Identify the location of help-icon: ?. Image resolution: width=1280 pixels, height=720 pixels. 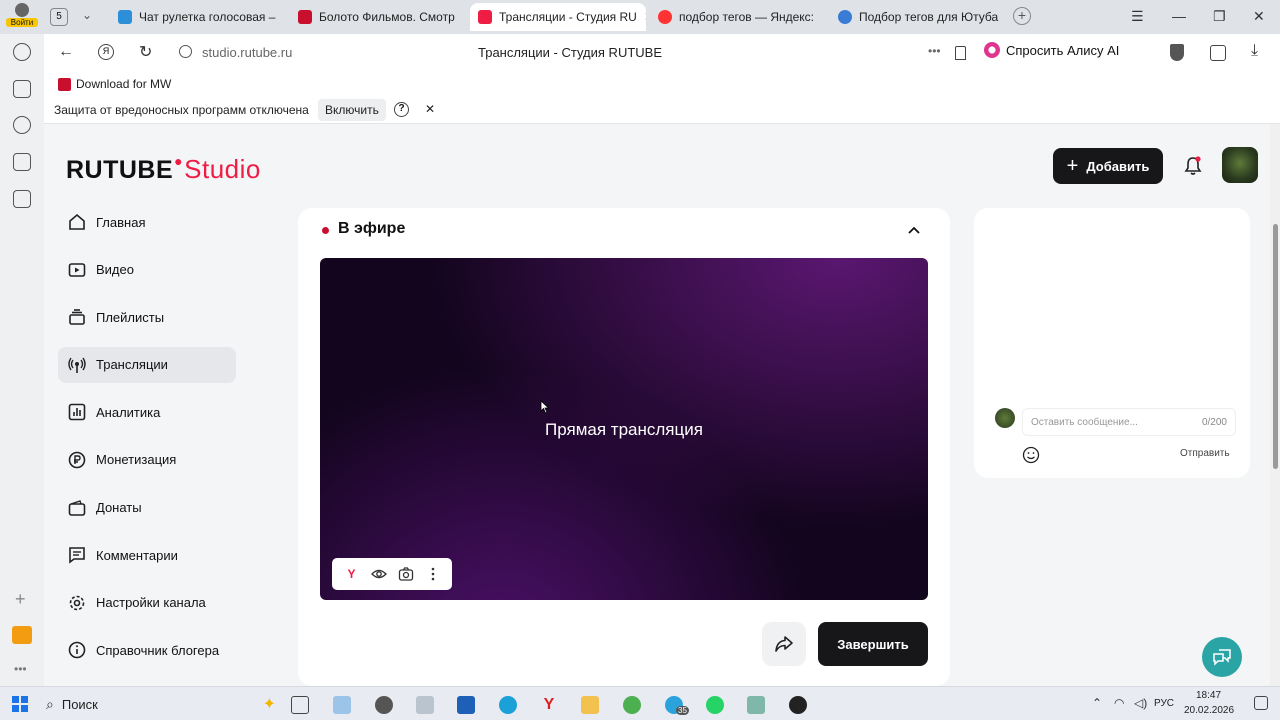
(401, 109).